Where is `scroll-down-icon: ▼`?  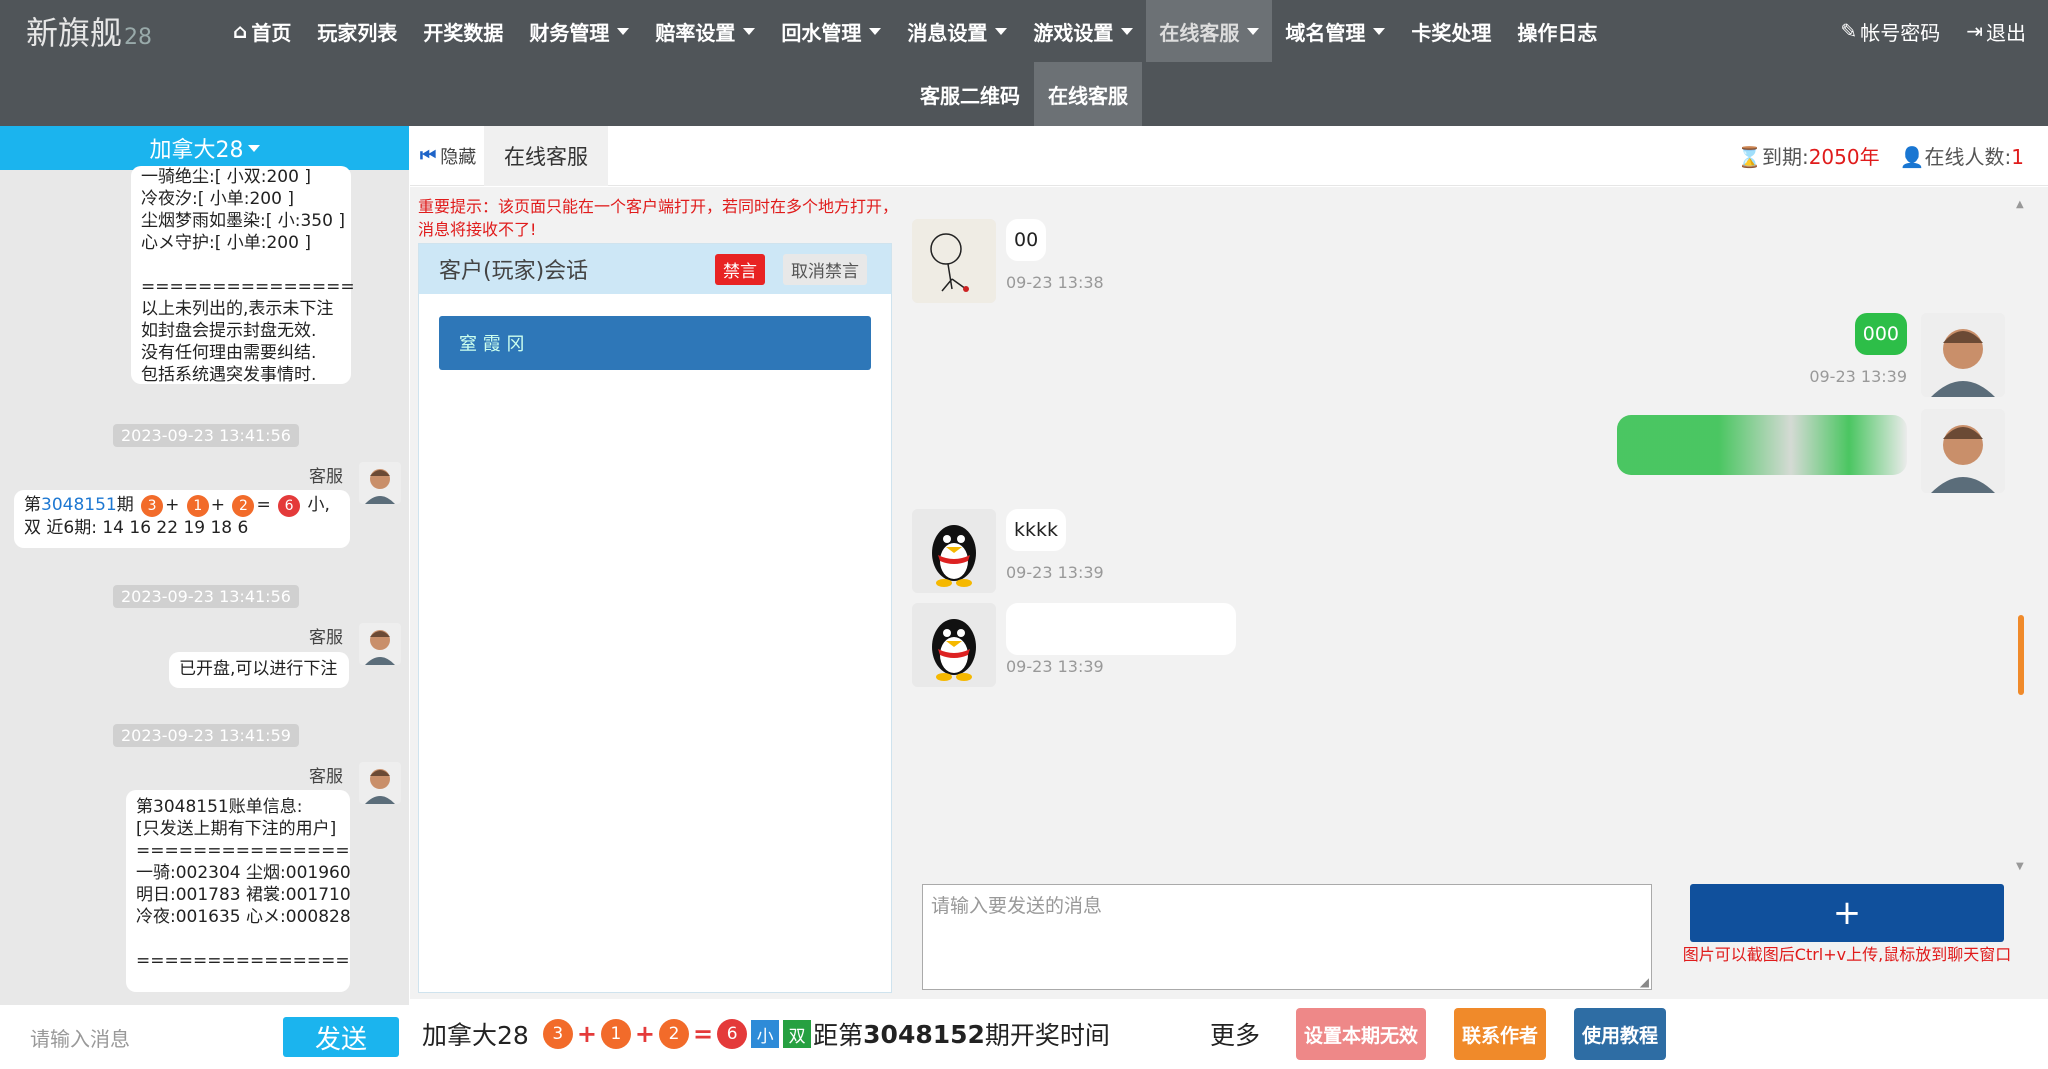 scroll-down-icon: ▼ is located at coordinates (2020, 866).